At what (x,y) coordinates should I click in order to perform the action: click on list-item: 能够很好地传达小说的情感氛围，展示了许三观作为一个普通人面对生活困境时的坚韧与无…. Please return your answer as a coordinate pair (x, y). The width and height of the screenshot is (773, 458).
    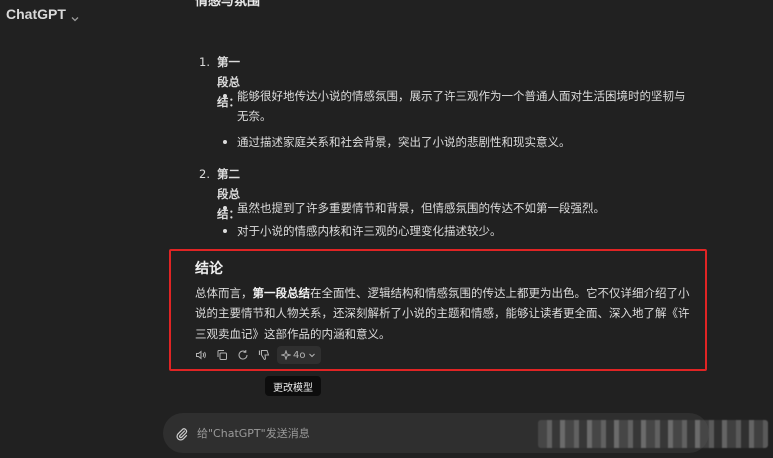
    Looking at the image, I should click on (458, 106).